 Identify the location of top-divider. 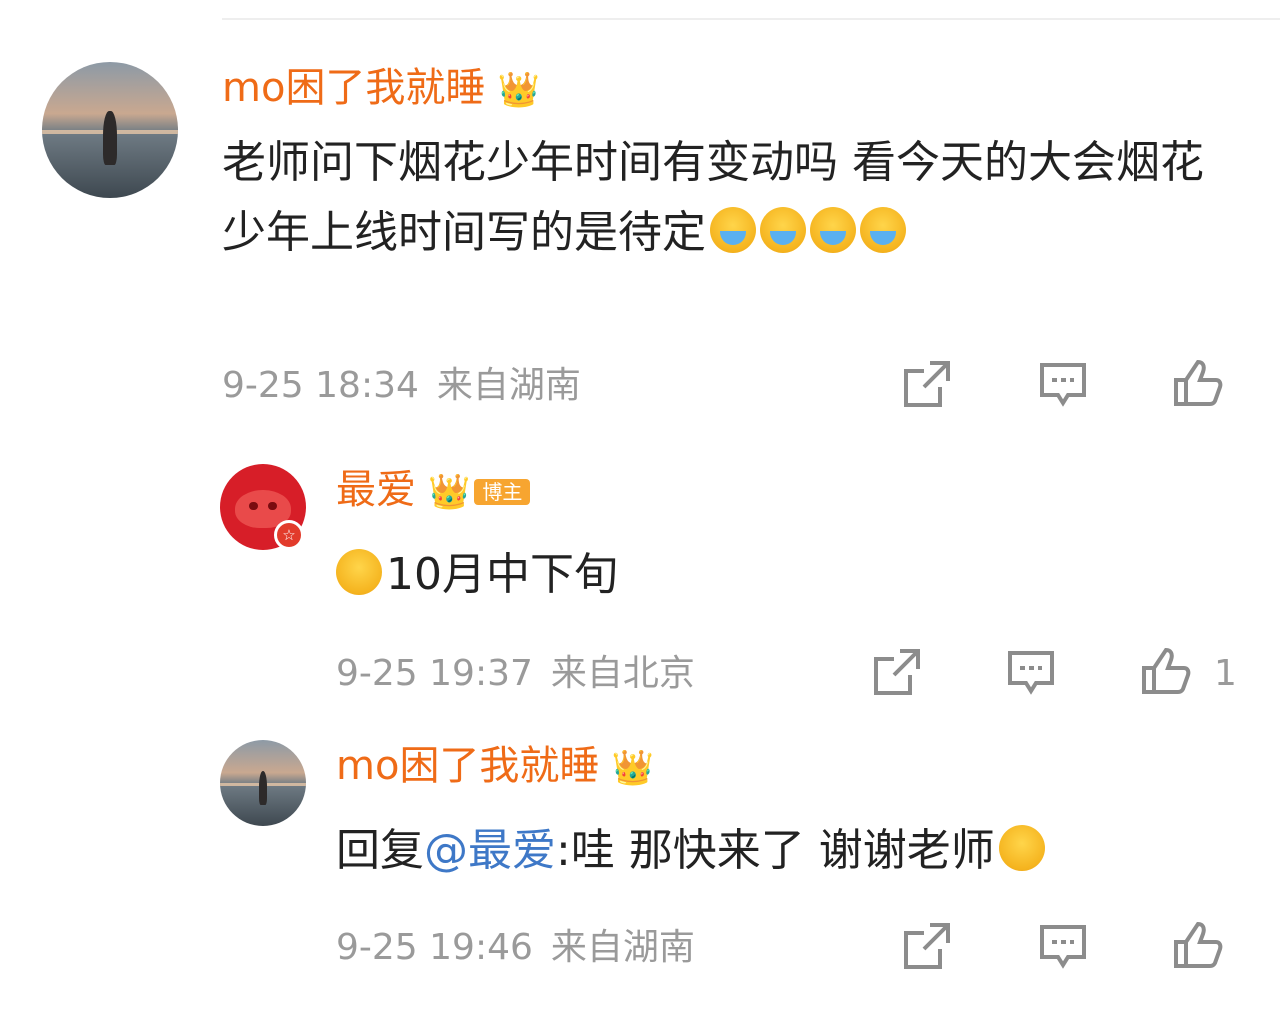
(751, 19).